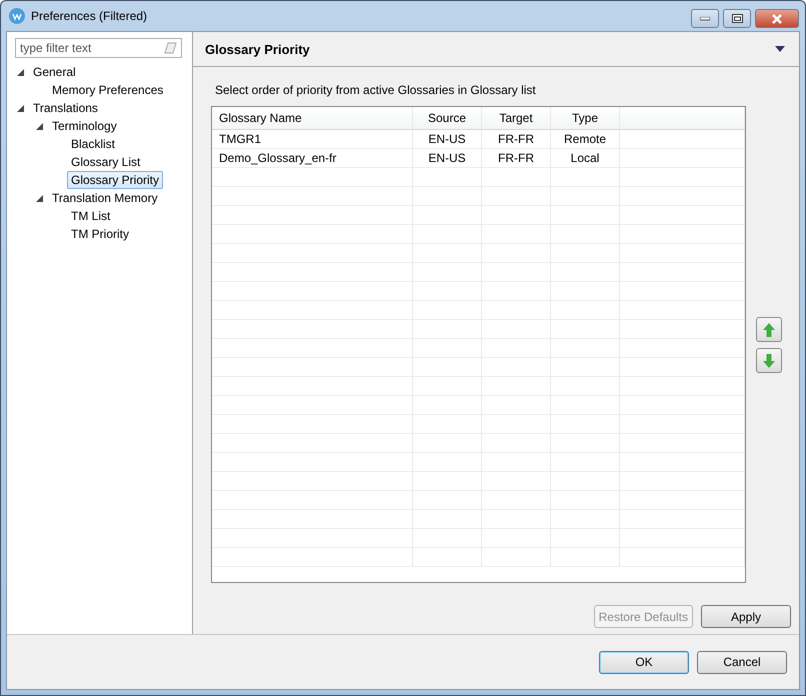 This screenshot has height=696, width=806. What do you see at coordinates (170, 48) in the screenshot?
I see `eraser-icon` at bounding box center [170, 48].